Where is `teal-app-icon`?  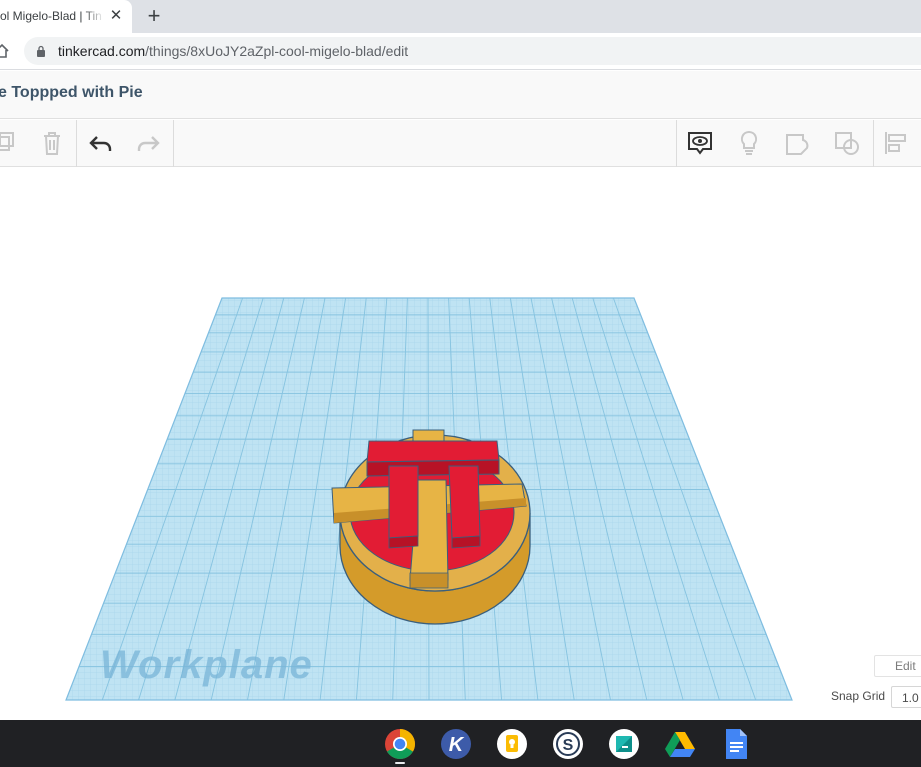 teal-app-icon is located at coordinates (624, 744).